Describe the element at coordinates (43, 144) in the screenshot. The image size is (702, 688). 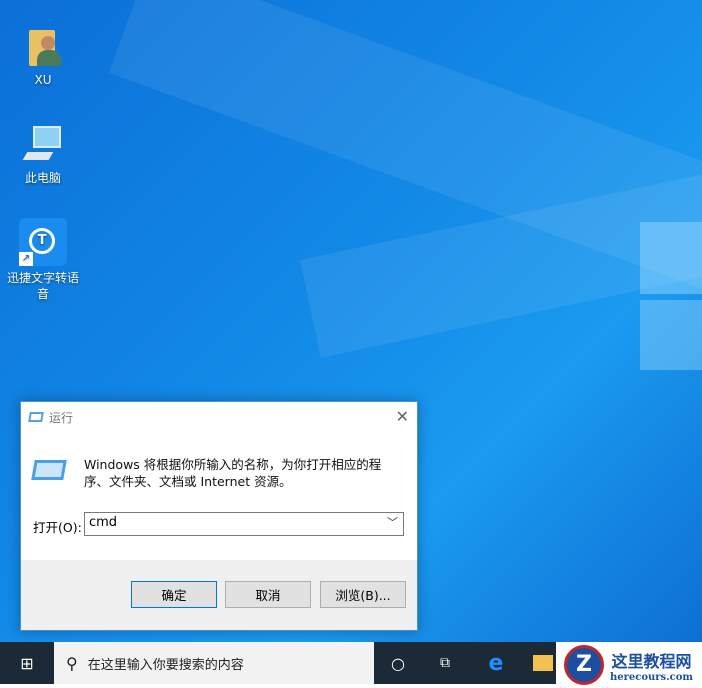
I see `computer-icon` at that location.